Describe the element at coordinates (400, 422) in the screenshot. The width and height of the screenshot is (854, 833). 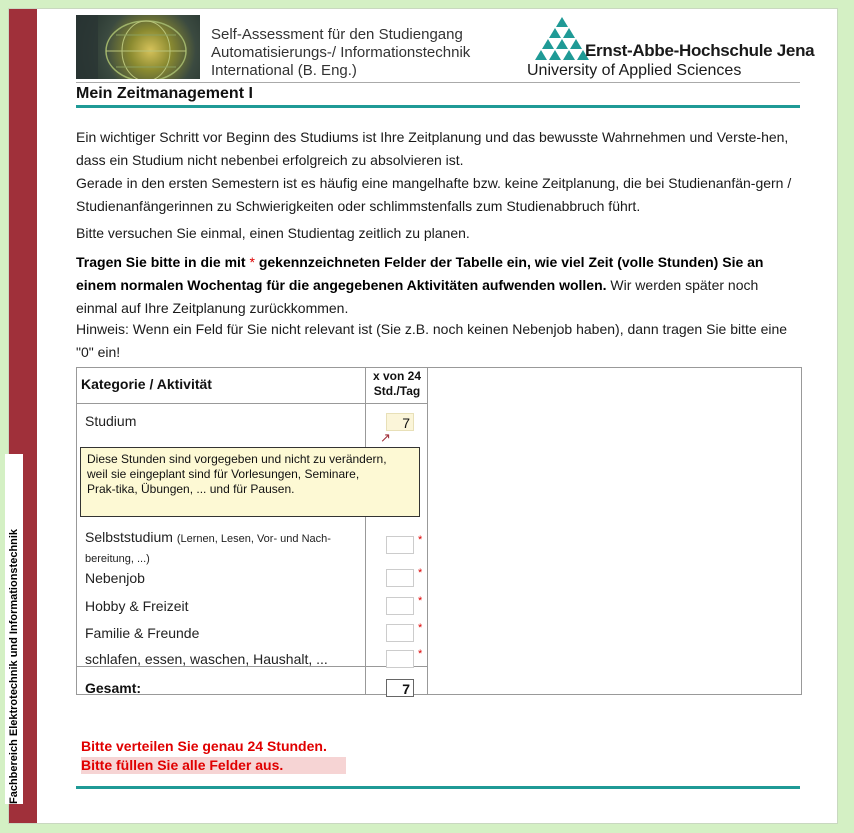
I see `hours-input-studium: 7` at that location.